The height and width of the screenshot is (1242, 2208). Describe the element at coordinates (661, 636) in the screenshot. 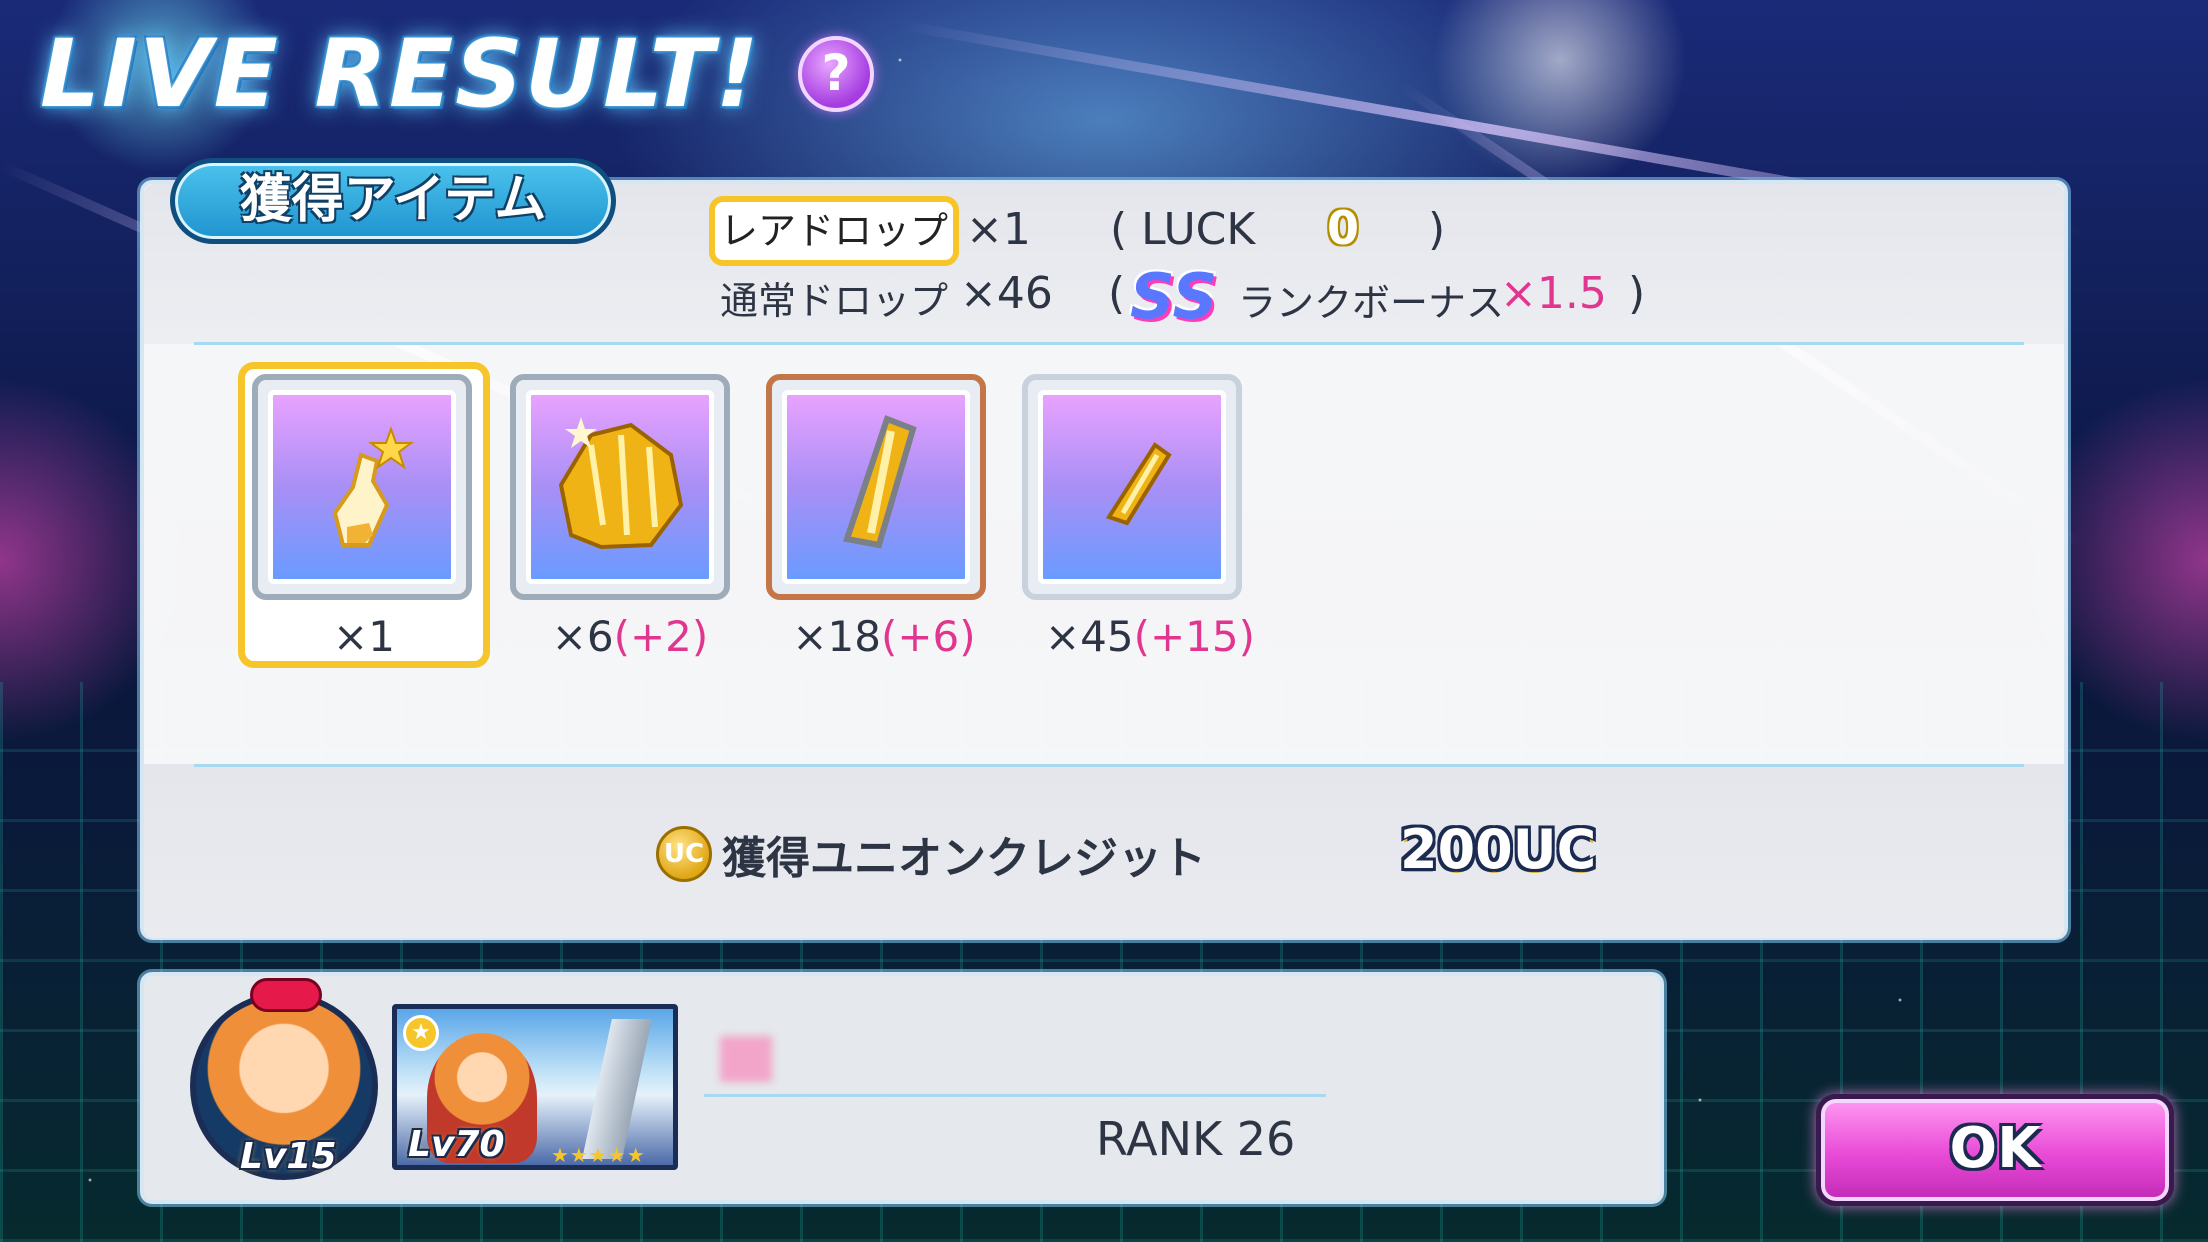

I see `item-bonus-value: (+2)` at that location.